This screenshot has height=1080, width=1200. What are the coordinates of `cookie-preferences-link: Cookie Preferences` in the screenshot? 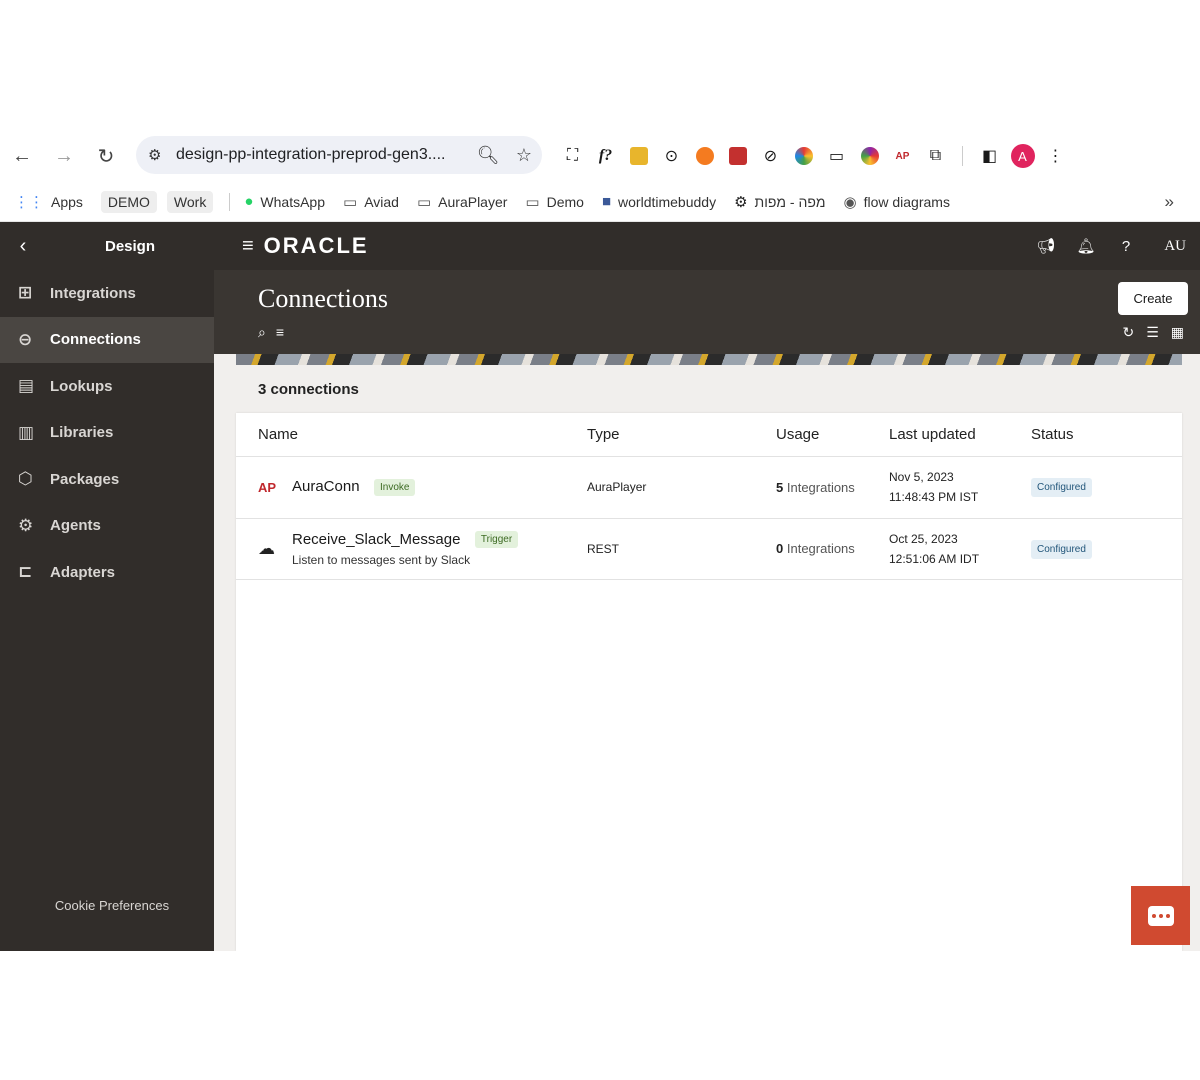 It's located at (112, 905).